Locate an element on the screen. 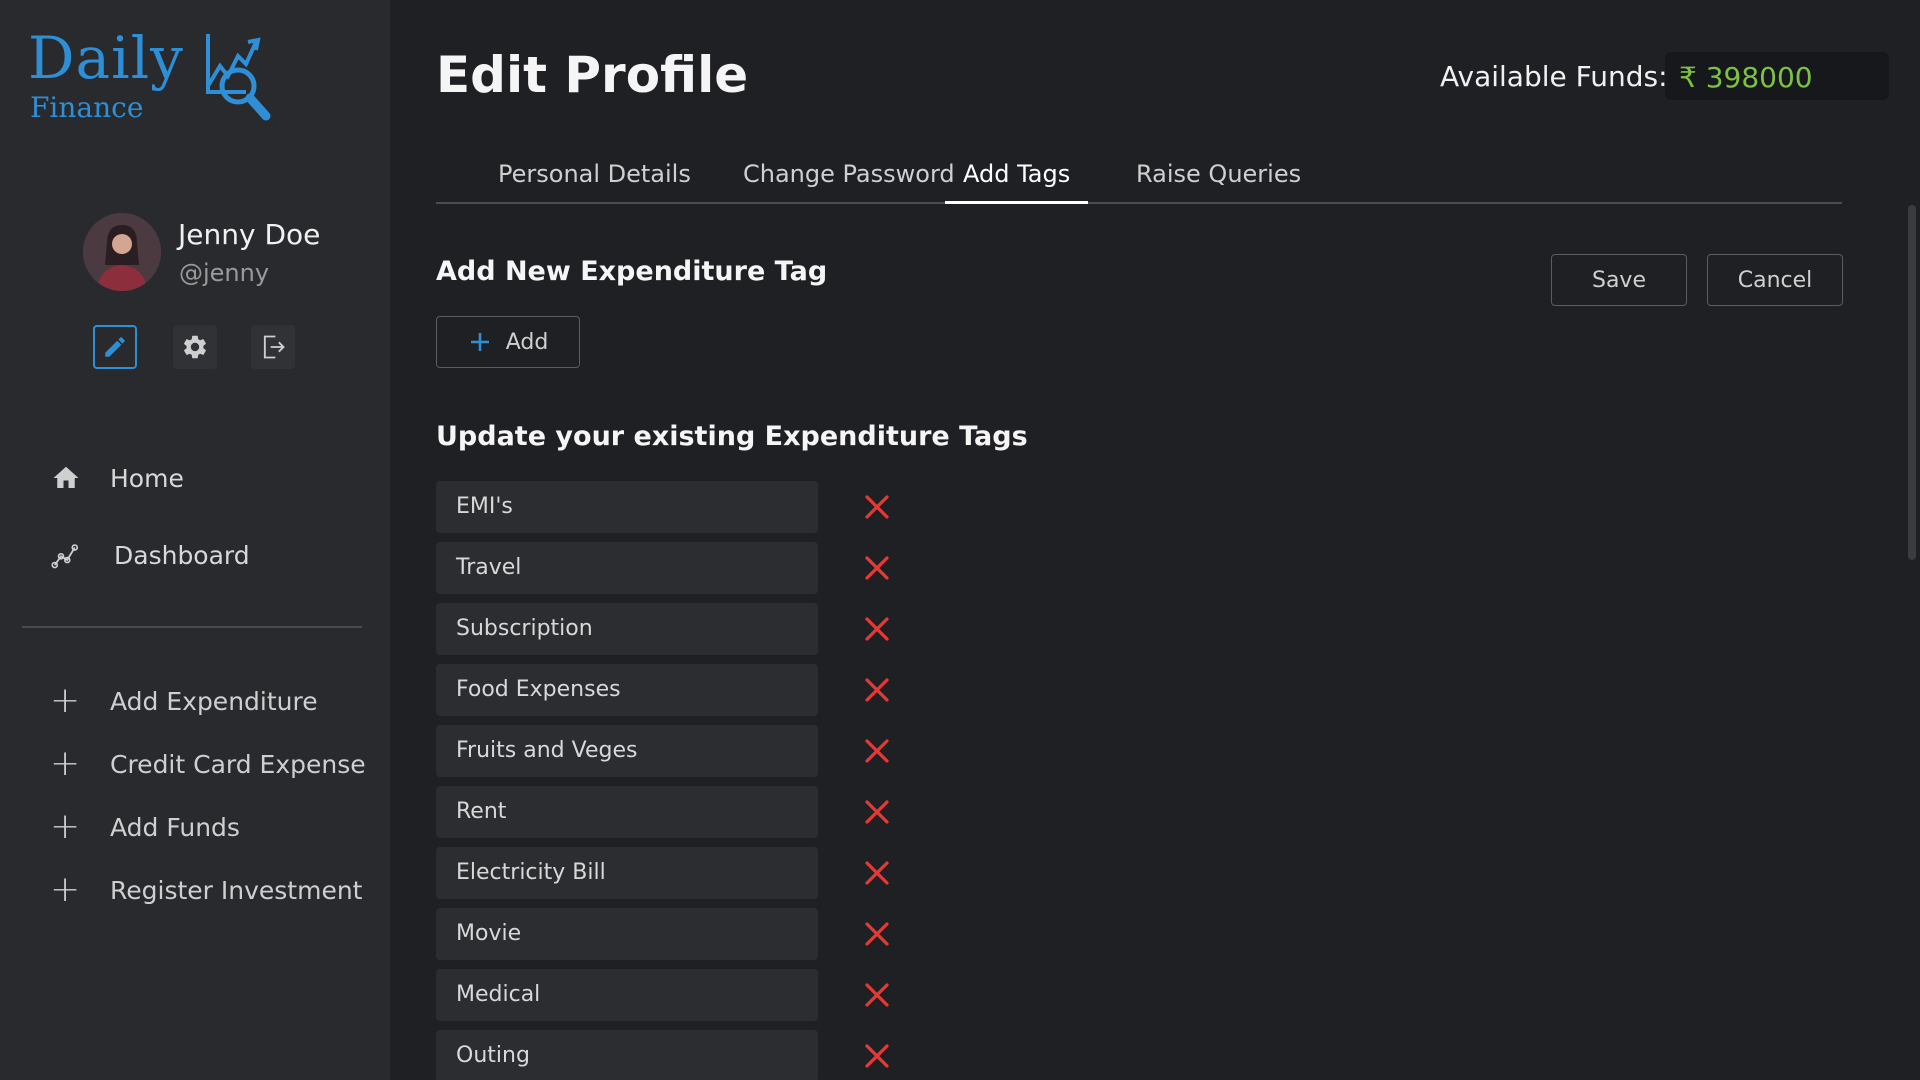  home-icon is located at coordinates (66, 478).